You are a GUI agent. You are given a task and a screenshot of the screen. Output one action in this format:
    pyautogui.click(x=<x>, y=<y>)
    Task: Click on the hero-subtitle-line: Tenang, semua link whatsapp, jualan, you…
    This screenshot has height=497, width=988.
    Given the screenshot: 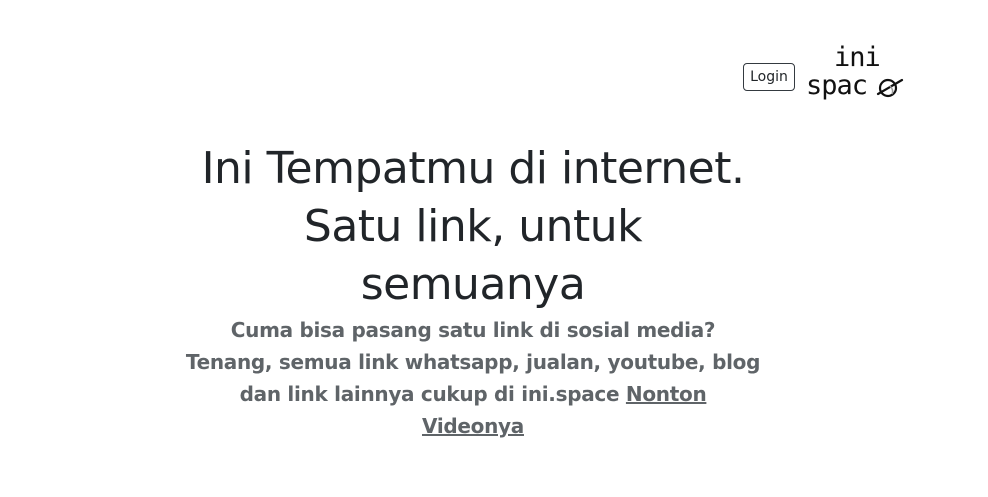 What is the action you would take?
    pyautogui.click(x=473, y=362)
    